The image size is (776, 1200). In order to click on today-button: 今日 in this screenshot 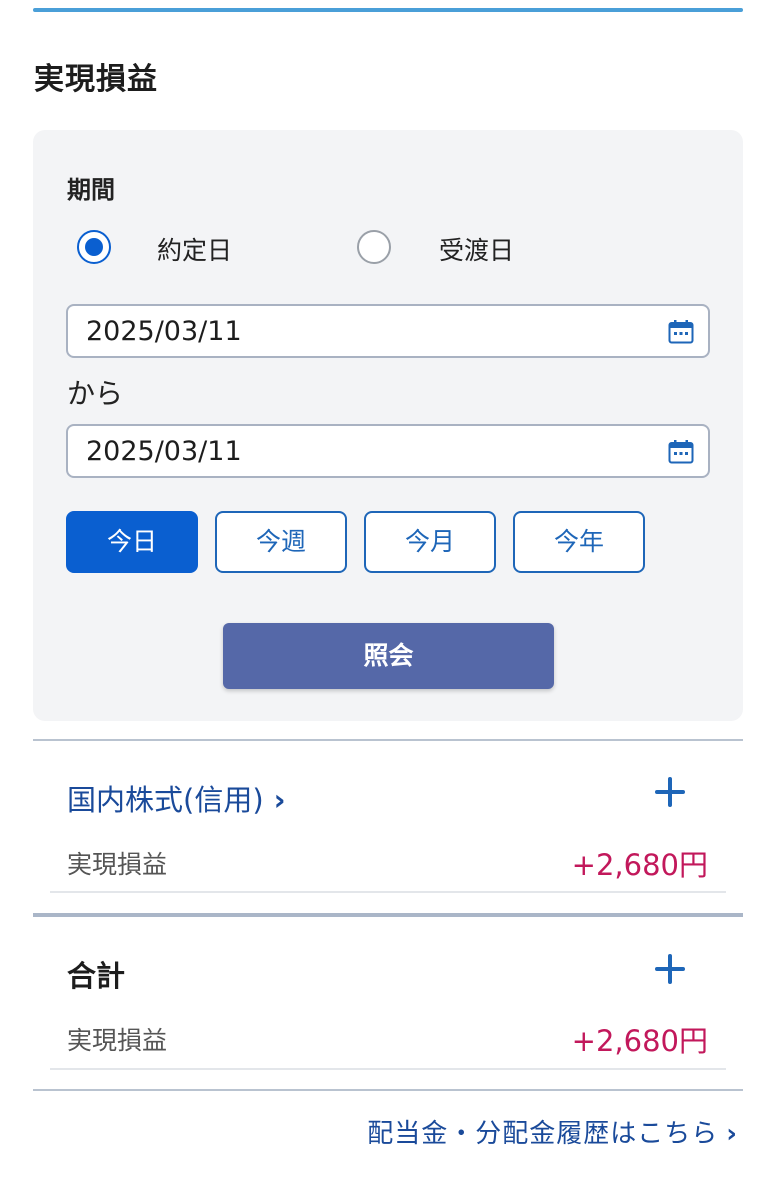, I will do `click(132, 542)`.